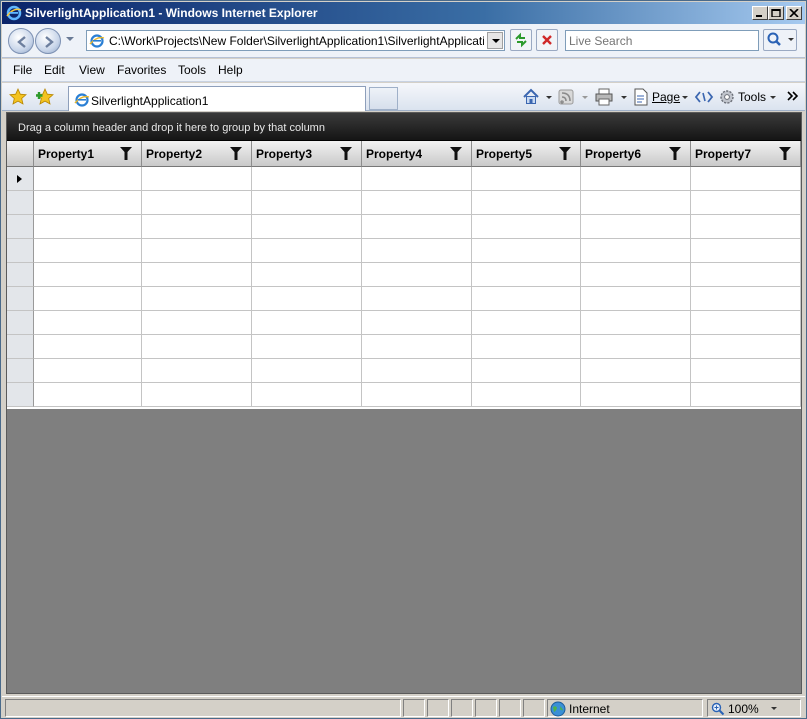  Describe the element at coordinates (141, 70) in the screenshot. I see `menu-favorites: Favorites` at that location.